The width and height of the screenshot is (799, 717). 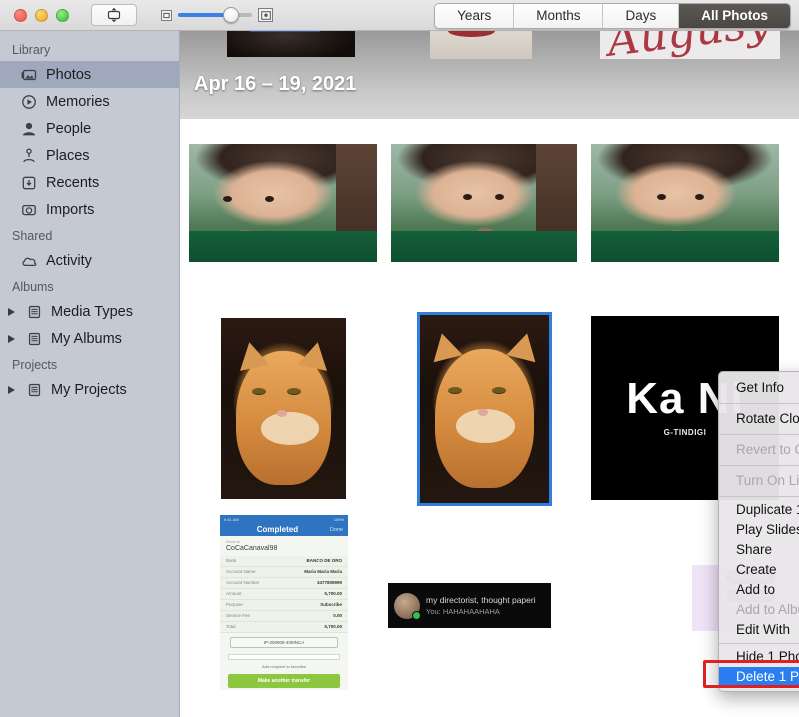 I want to click on receipt-row: Service Fee 0.00, so click(x=284, y=616).